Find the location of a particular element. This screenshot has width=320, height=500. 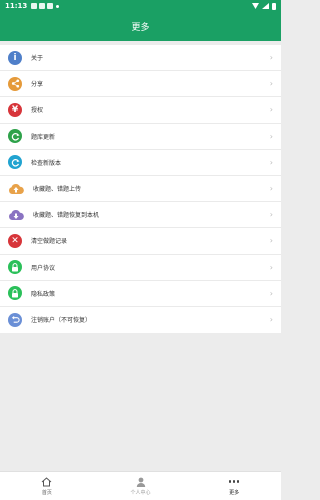

menu-item-label: 收藏题、错题恢复到本机 is located at coordinates (66, 216).